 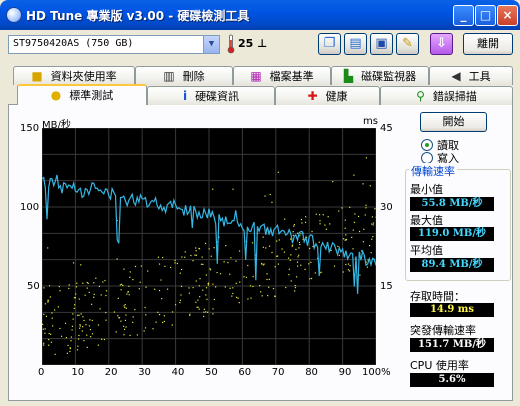 I want to click on options-button: ✎, so click(x=407, y=44).